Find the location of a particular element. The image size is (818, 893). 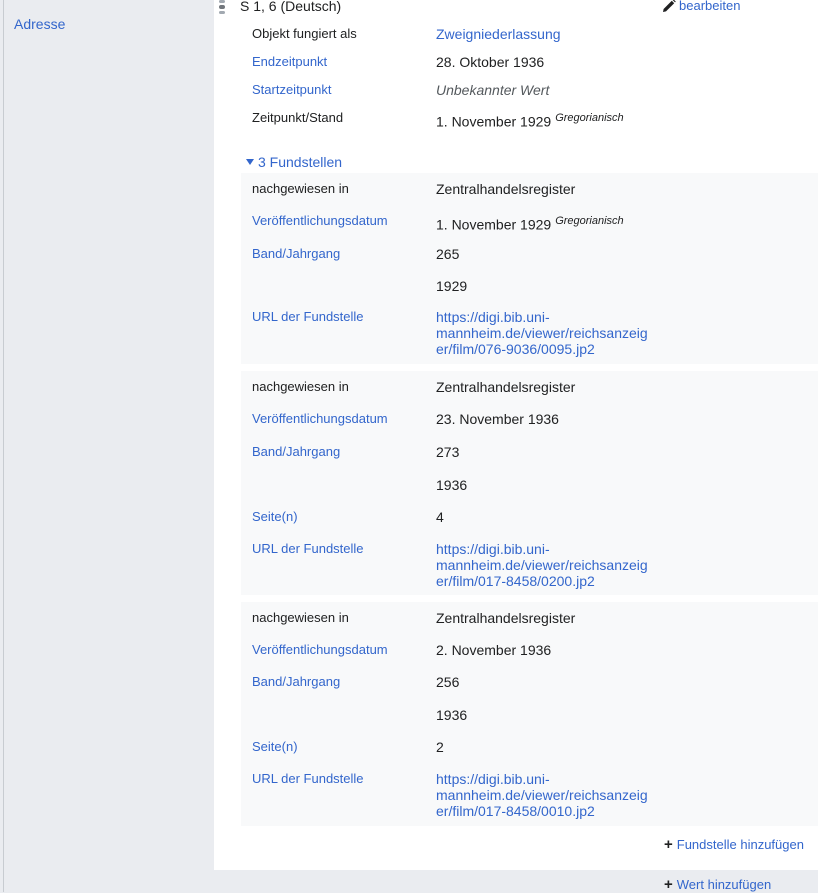

normal-rank-icon is located at coordinates (222, 7).